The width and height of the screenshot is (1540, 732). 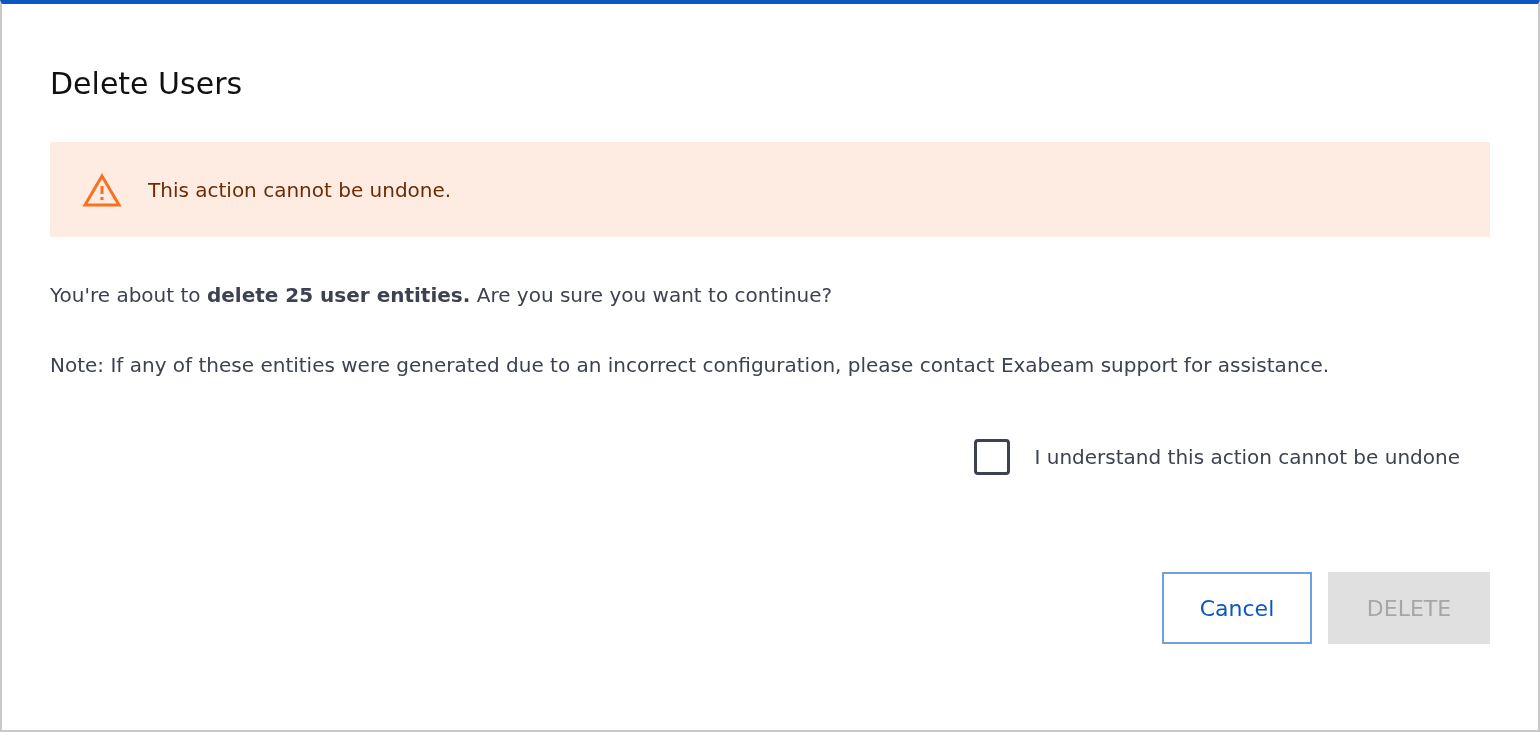 What do you see at coordinates (690, 365) in the screenshot?
I see `note-text: Note: If any of these entities were generated due to an incorrect configuration, please contact Exabeam support for assistance.` at bounding box center [690, 365].